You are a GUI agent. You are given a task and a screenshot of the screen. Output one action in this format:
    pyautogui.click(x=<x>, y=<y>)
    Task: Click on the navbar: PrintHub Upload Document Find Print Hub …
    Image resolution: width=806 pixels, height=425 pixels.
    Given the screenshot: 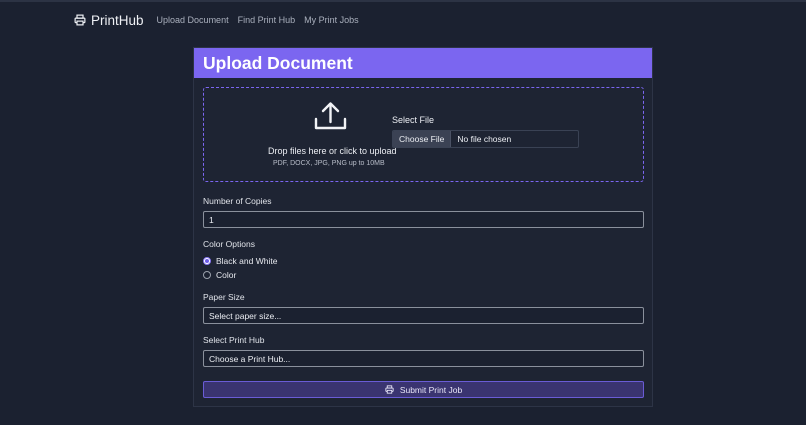 What is the action you would take?
    pyautogui.click(x=403, y=20)
    